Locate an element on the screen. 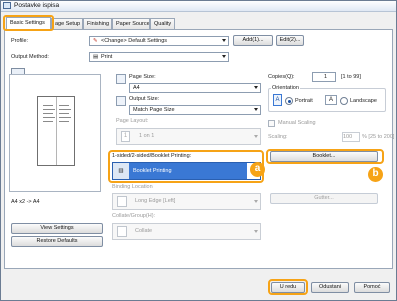 The height and width of the screenshot is (301, 397). collate-select: Collate is located at coordinates (186, 231).